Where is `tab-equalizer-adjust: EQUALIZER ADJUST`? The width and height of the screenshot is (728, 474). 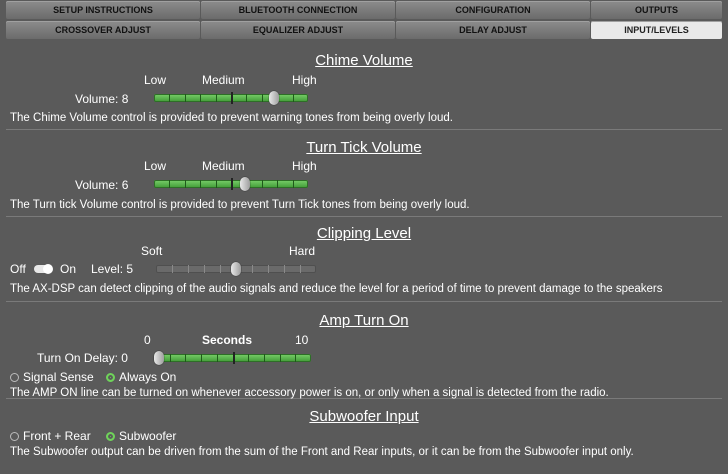 tab-equalizer-adjust: EQUALIZER ADJUST is located at coordinates (298, 30).